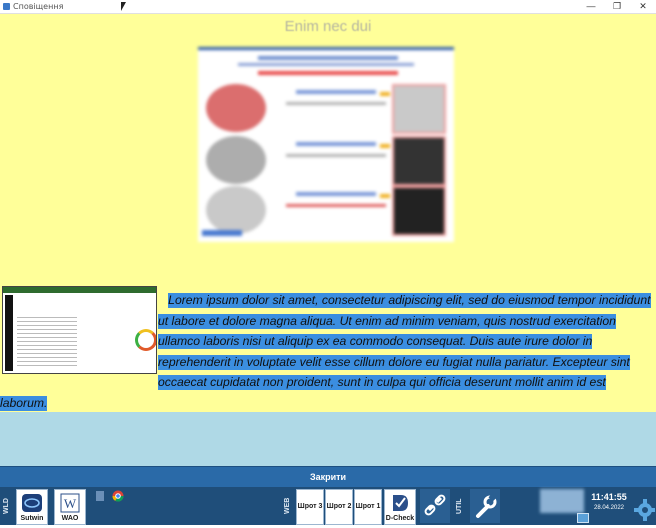 The width and height of the screenshot is (656, 528). Describe the element at coordinates (562, 501) in the screenshot. I see `blurred-panel` at that location.